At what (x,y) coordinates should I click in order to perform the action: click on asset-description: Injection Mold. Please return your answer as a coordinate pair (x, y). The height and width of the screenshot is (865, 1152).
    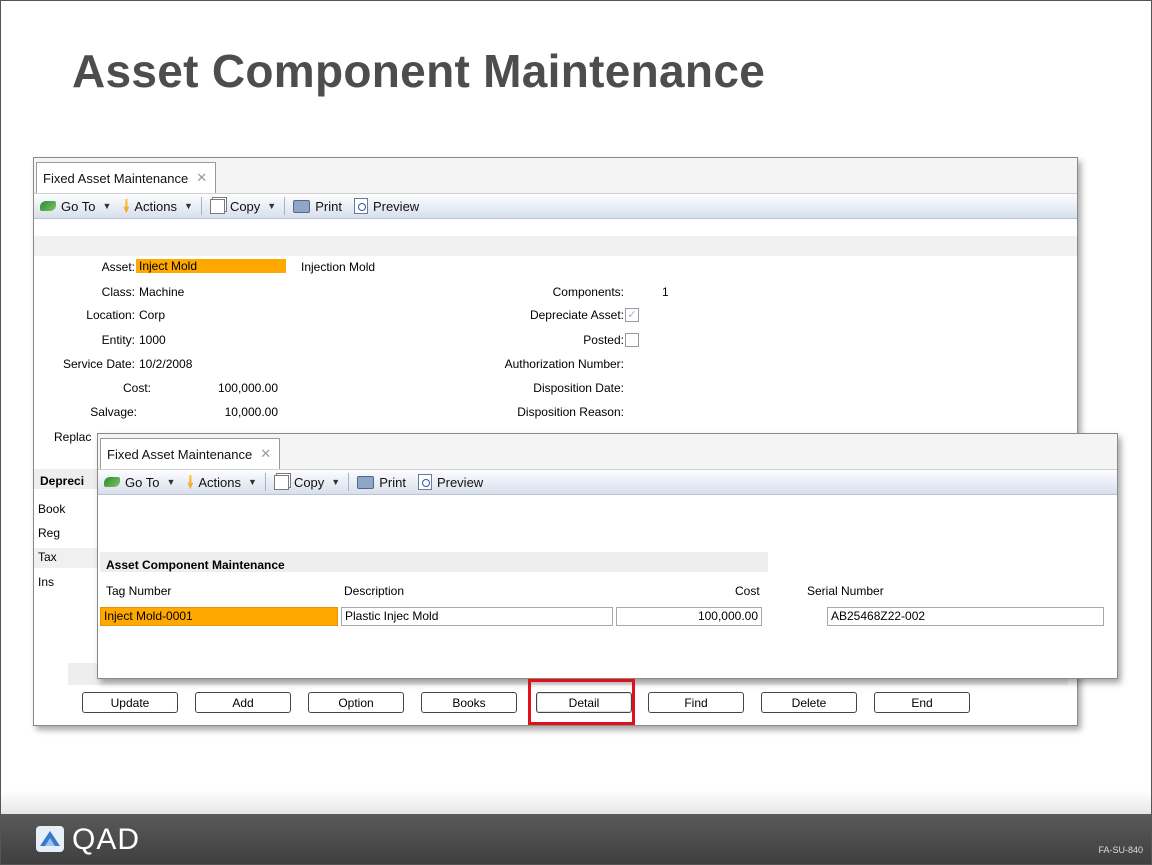
    Looking at the image, I should click on (338, 267).